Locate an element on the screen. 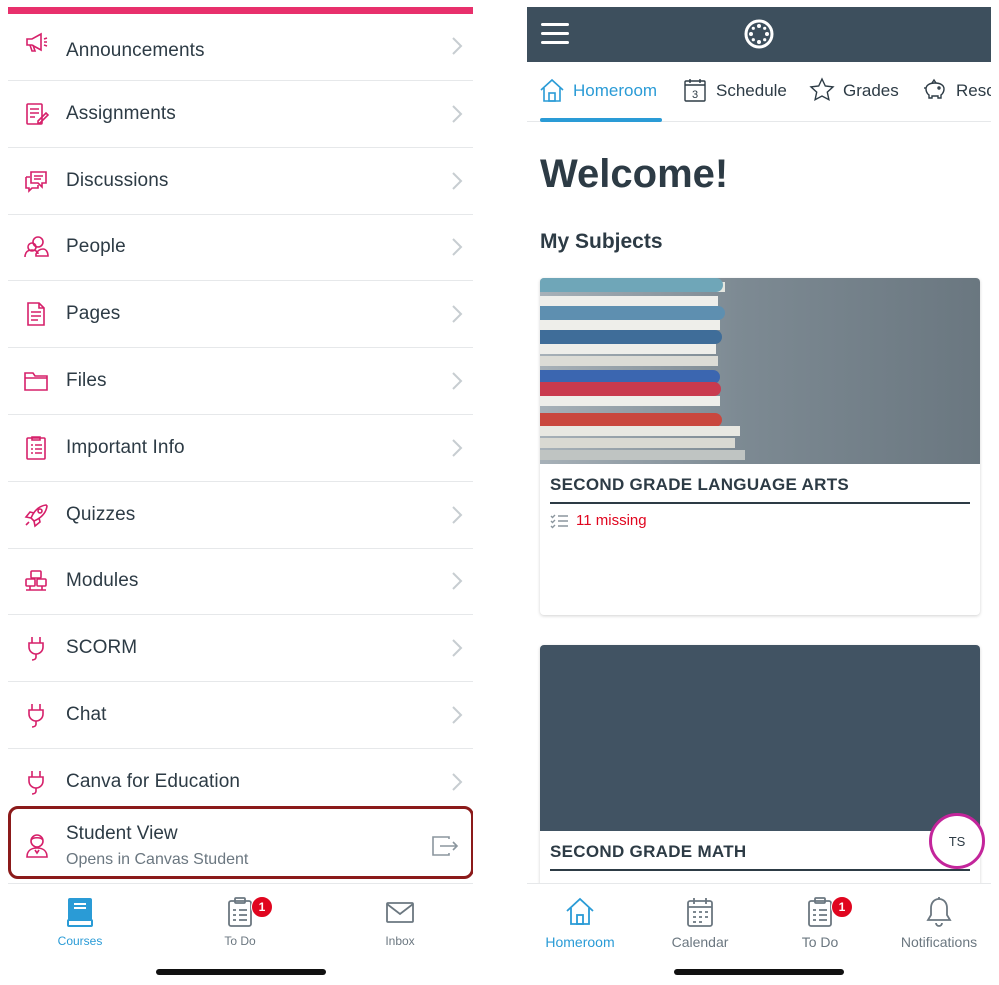  book-icon is located at coordinates (80, 912).